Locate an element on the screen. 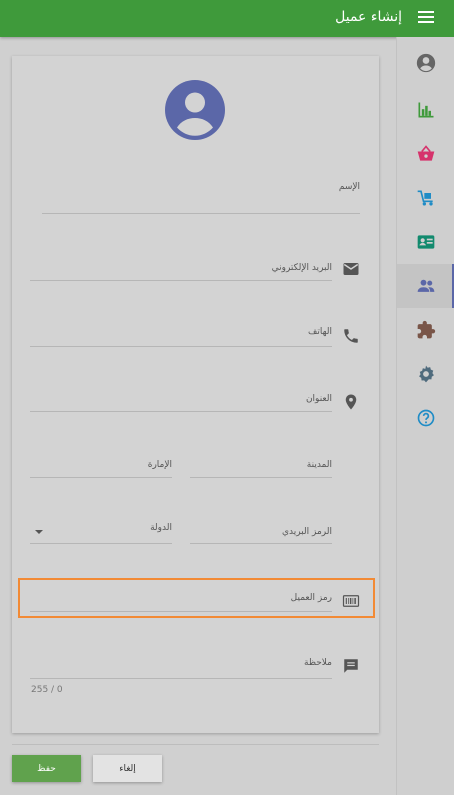  rail-delivery is located at coordinates (425, 198).